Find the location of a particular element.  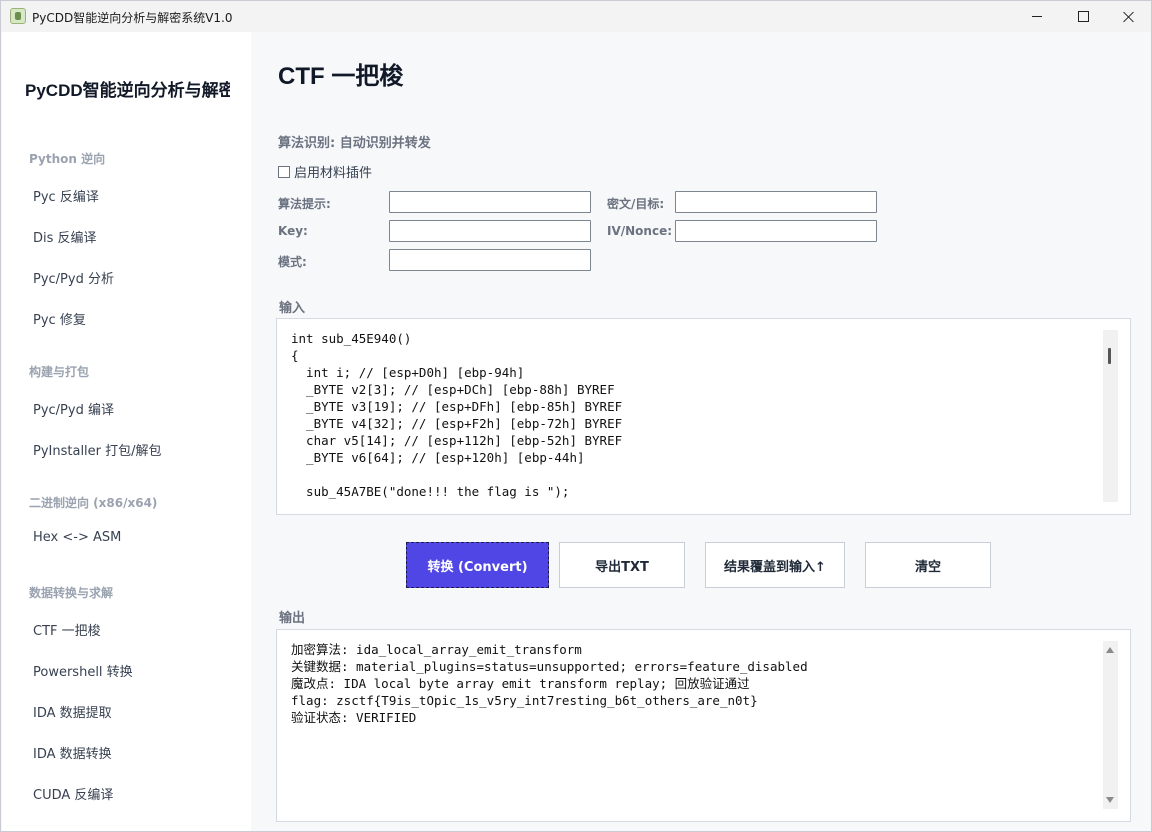

minimize-button is located at coordinates (1037, 16).